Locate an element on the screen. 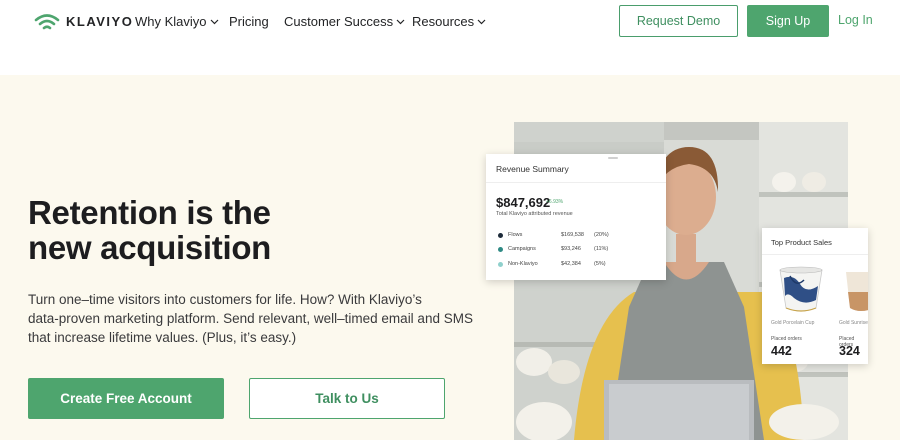 This screenshot has width=900, height=440. nav-item-pricing: Pricing is located at coordinates (249, 21).